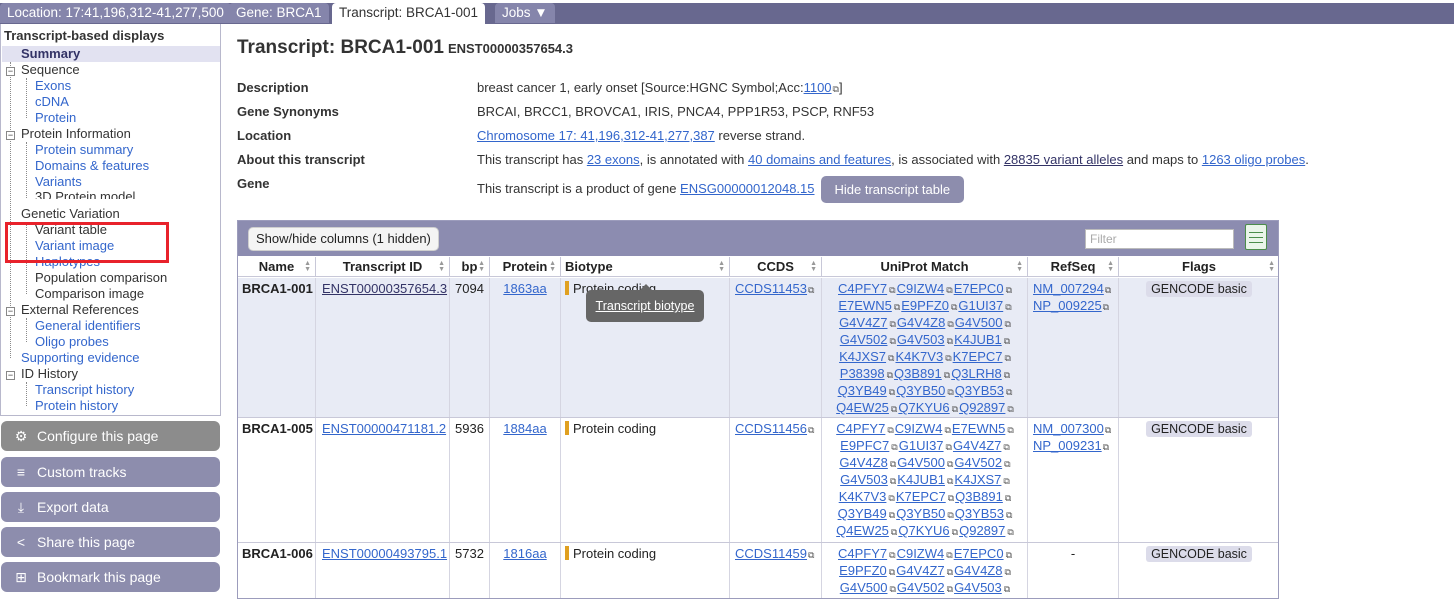  Describe the element at coordinates (976, 373) in the screenshot. I see `uniprot-link: Q3LRH8` at that location.